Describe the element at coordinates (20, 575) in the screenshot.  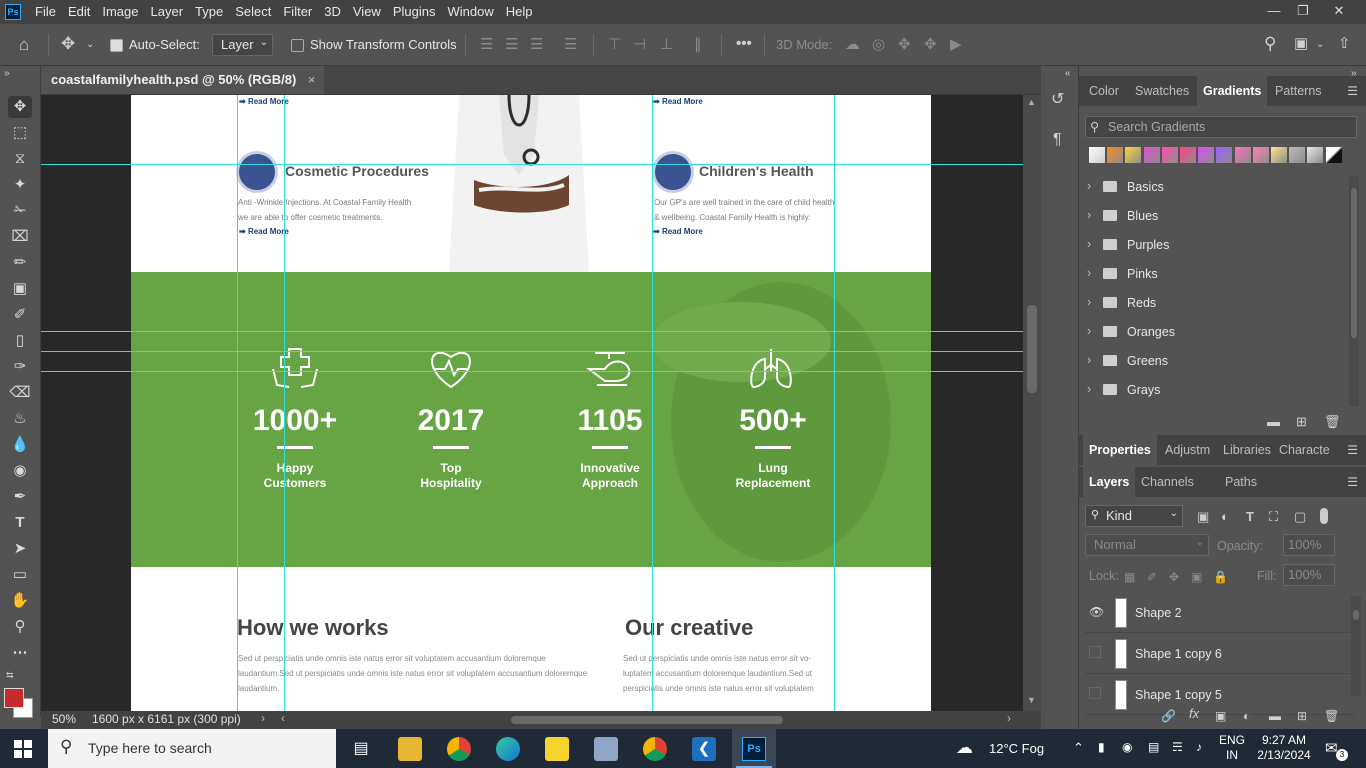
I see `rectangle-tool-icon: ▭` at that location.